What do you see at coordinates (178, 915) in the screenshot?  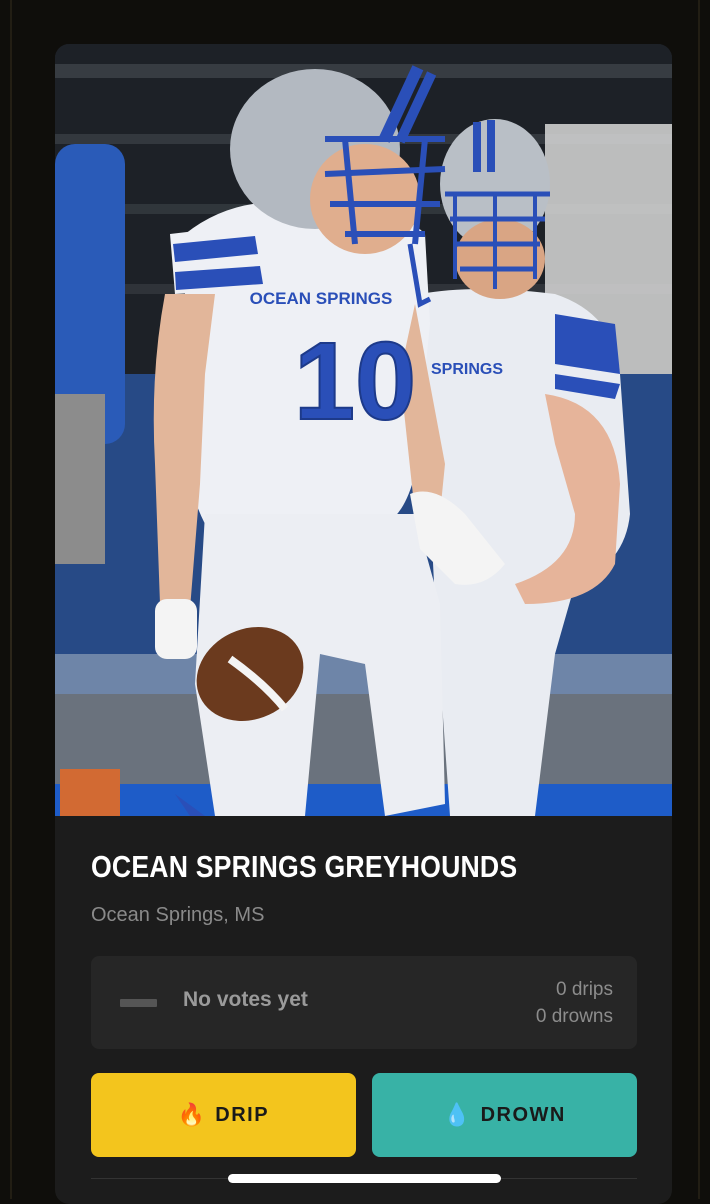 I see `team-location: Ocean Springs, MS` at bounding box center [178, 915].